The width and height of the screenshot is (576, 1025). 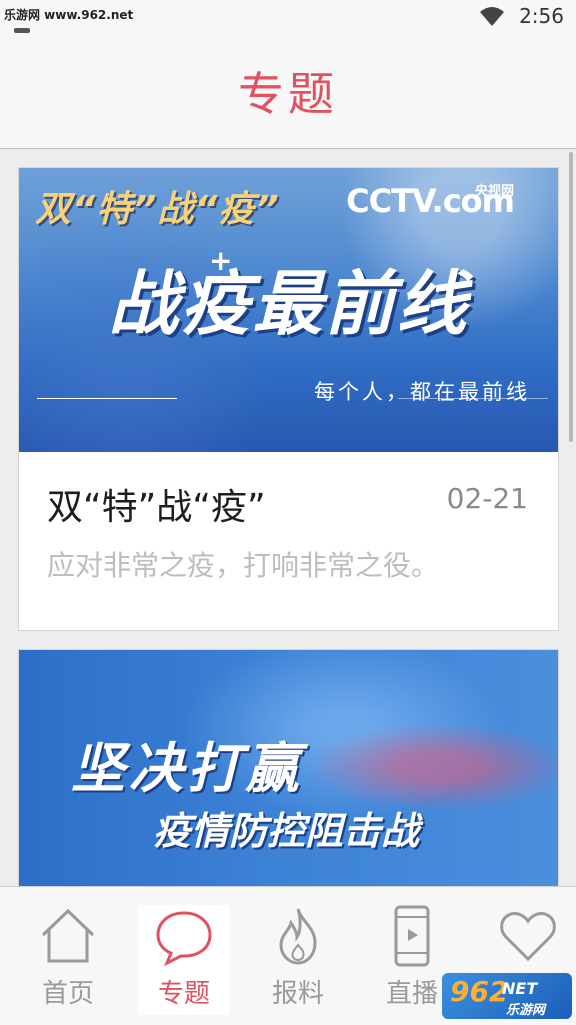 What do you see at coordinates (422, 392) in the screenshot?
I see `banner-subtitle: 每个人，都在最前线` at bounding box center [422, 392].